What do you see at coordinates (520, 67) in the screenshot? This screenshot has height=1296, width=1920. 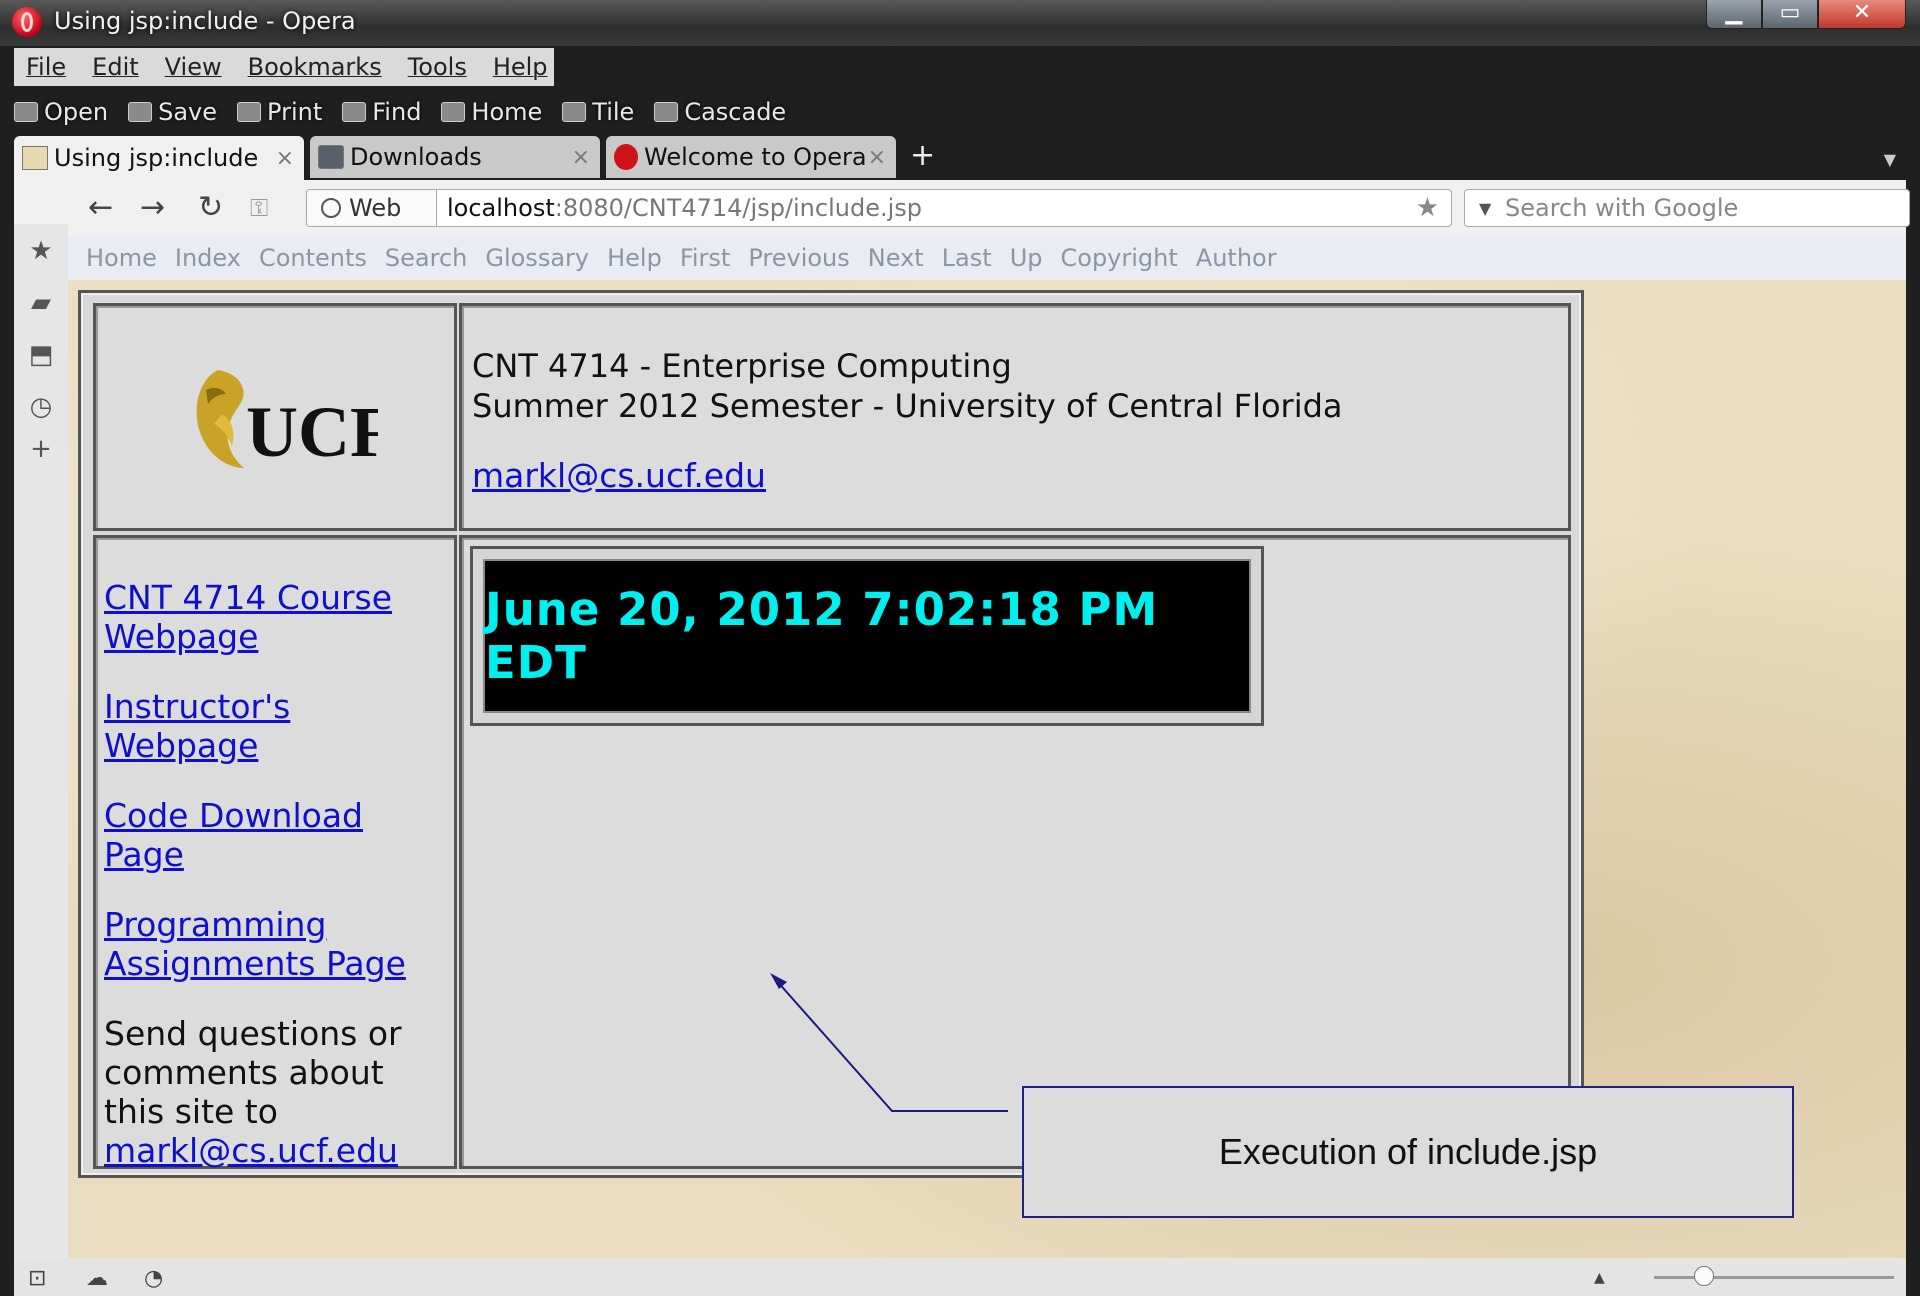 I see `menu-help: Help` at bounding box center [520, 67].